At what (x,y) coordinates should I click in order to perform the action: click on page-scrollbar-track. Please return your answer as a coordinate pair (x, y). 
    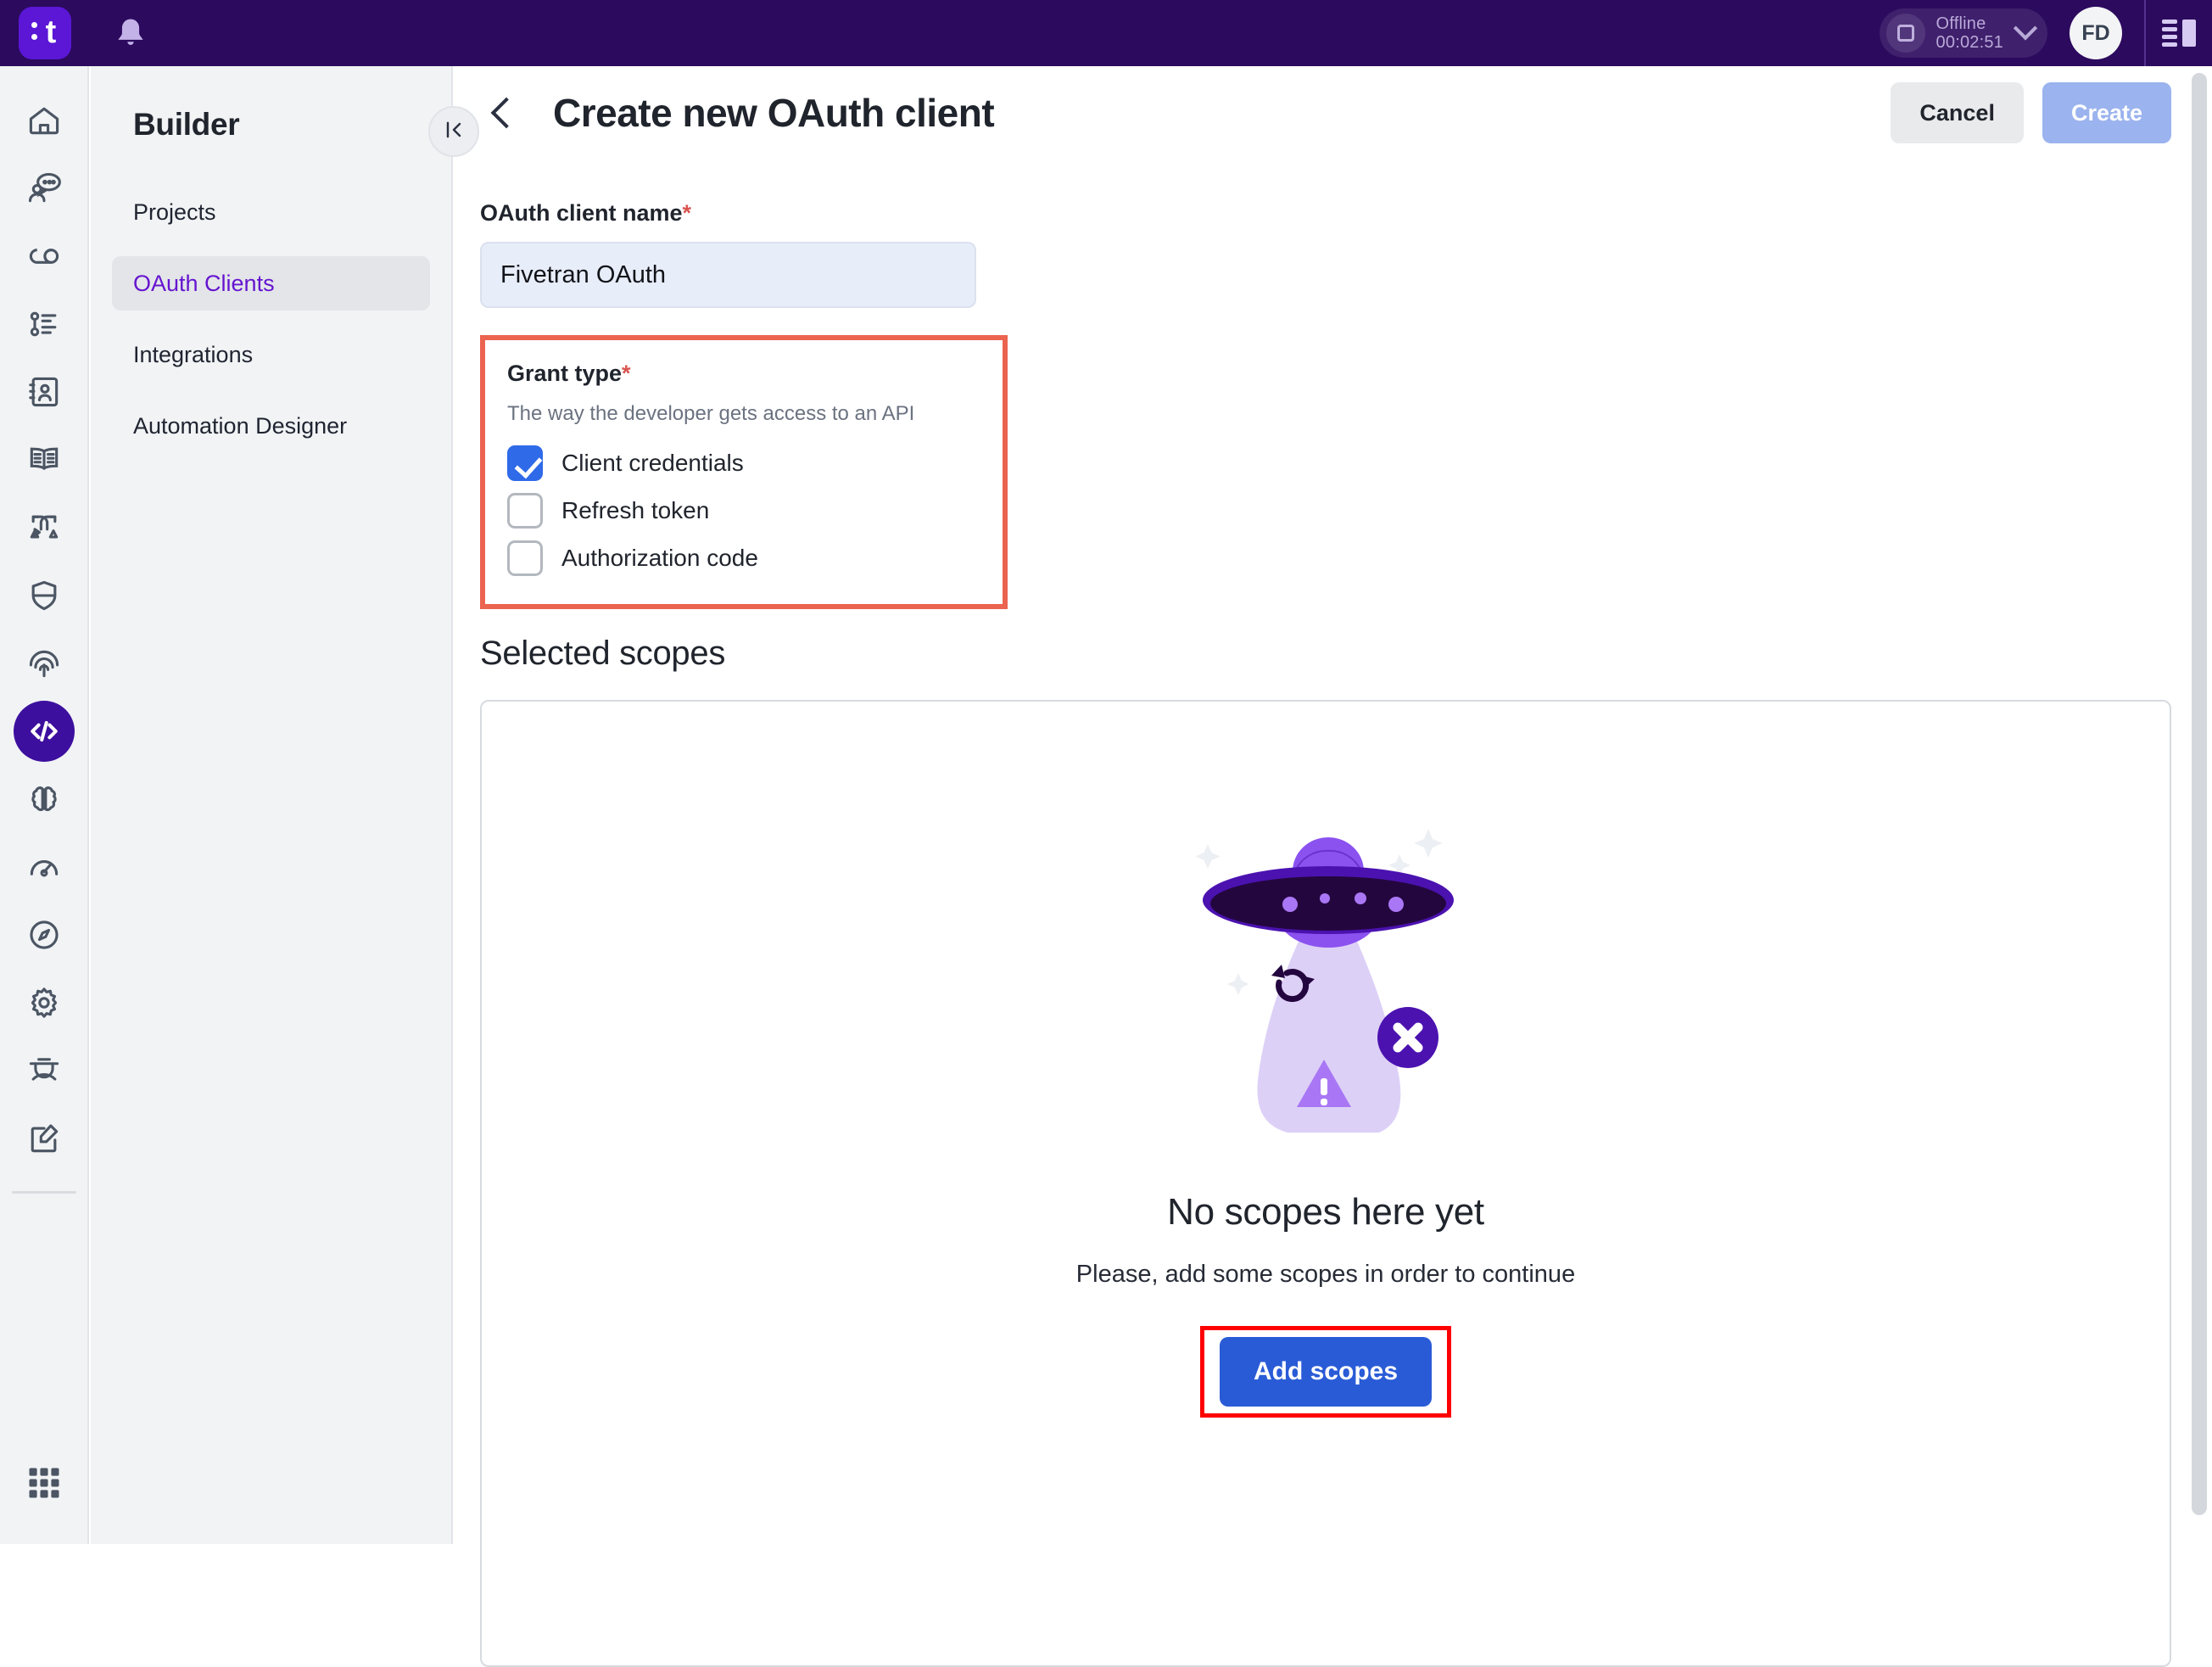
    Looking at the image, I should click on (2200, 805).